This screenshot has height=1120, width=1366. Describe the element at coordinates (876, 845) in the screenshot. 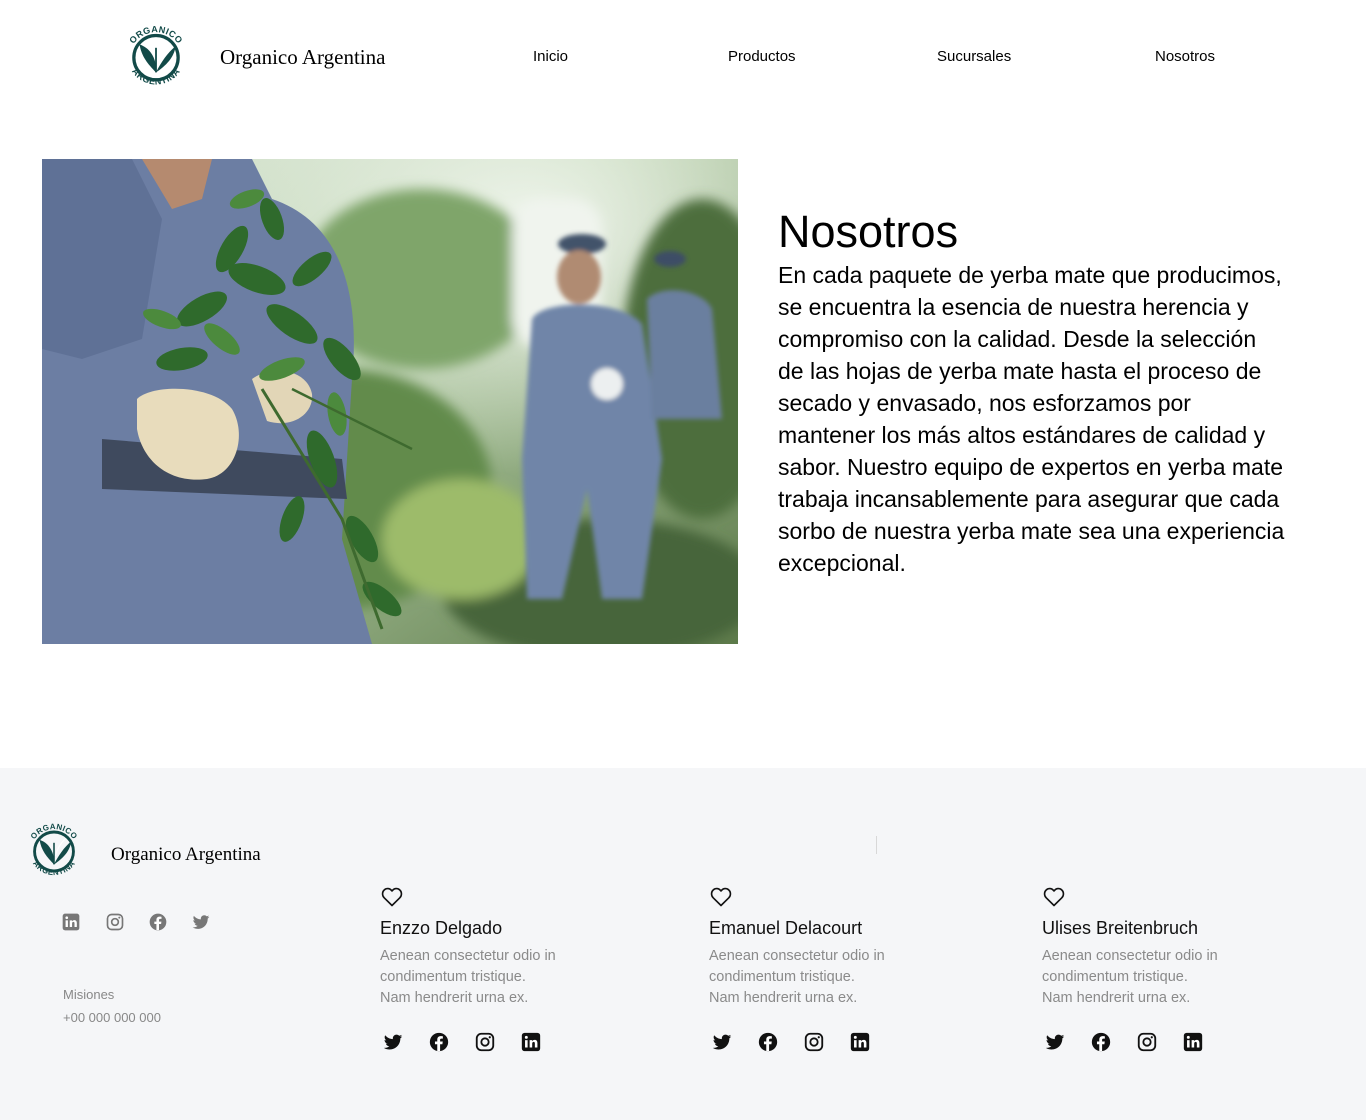

I see `divider` at that location.